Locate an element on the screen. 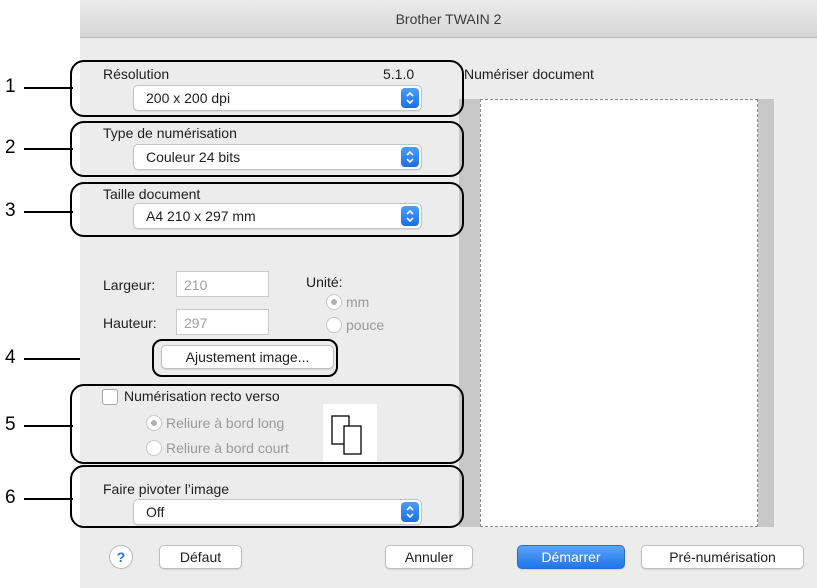 The width and height of the screenshot is (817, 588). callout-number-2: 2 is located at coordinates (10, 147).